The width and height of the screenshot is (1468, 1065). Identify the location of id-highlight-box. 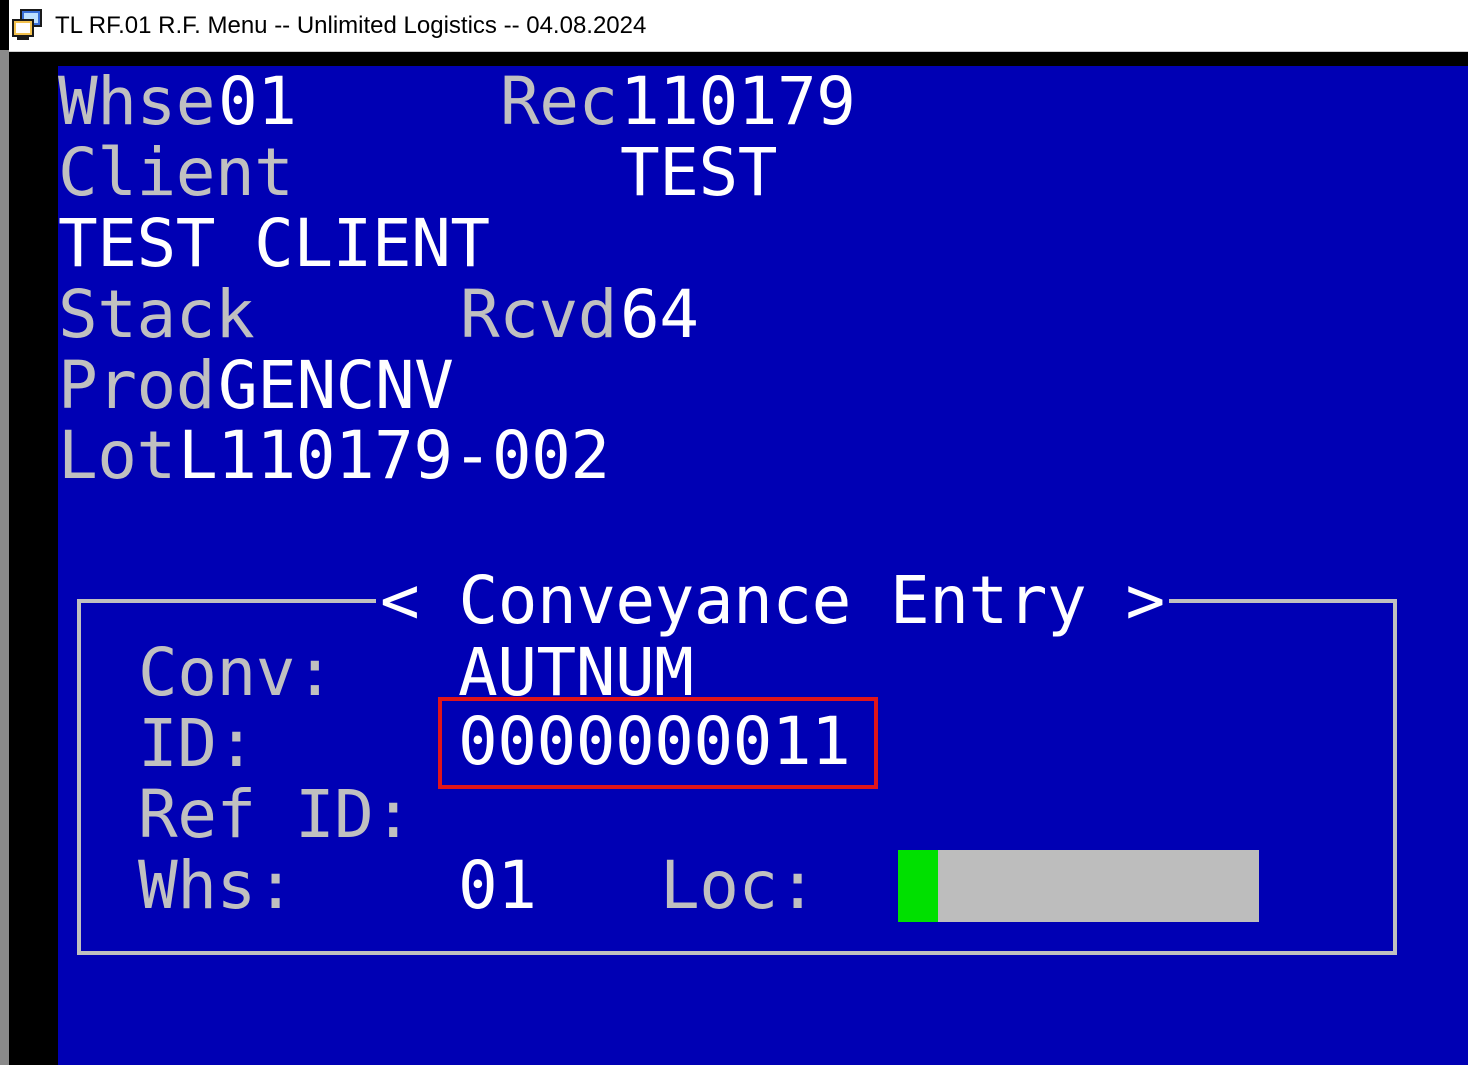
(658, 743).